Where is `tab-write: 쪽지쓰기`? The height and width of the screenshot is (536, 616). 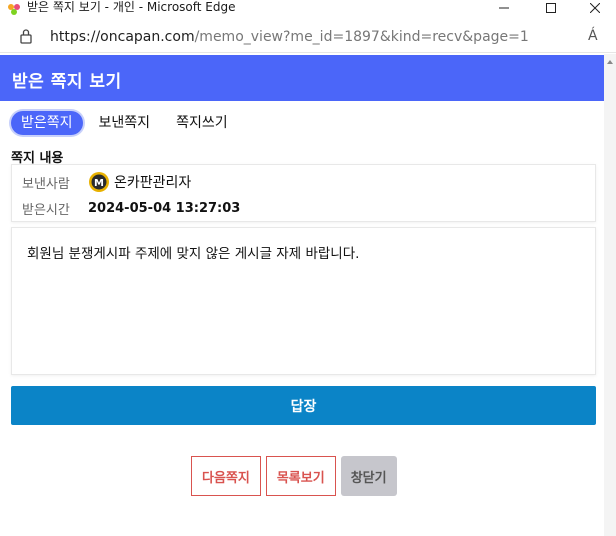
tab-write: 쪽지쓰기 is located at coordinates (202, 123).